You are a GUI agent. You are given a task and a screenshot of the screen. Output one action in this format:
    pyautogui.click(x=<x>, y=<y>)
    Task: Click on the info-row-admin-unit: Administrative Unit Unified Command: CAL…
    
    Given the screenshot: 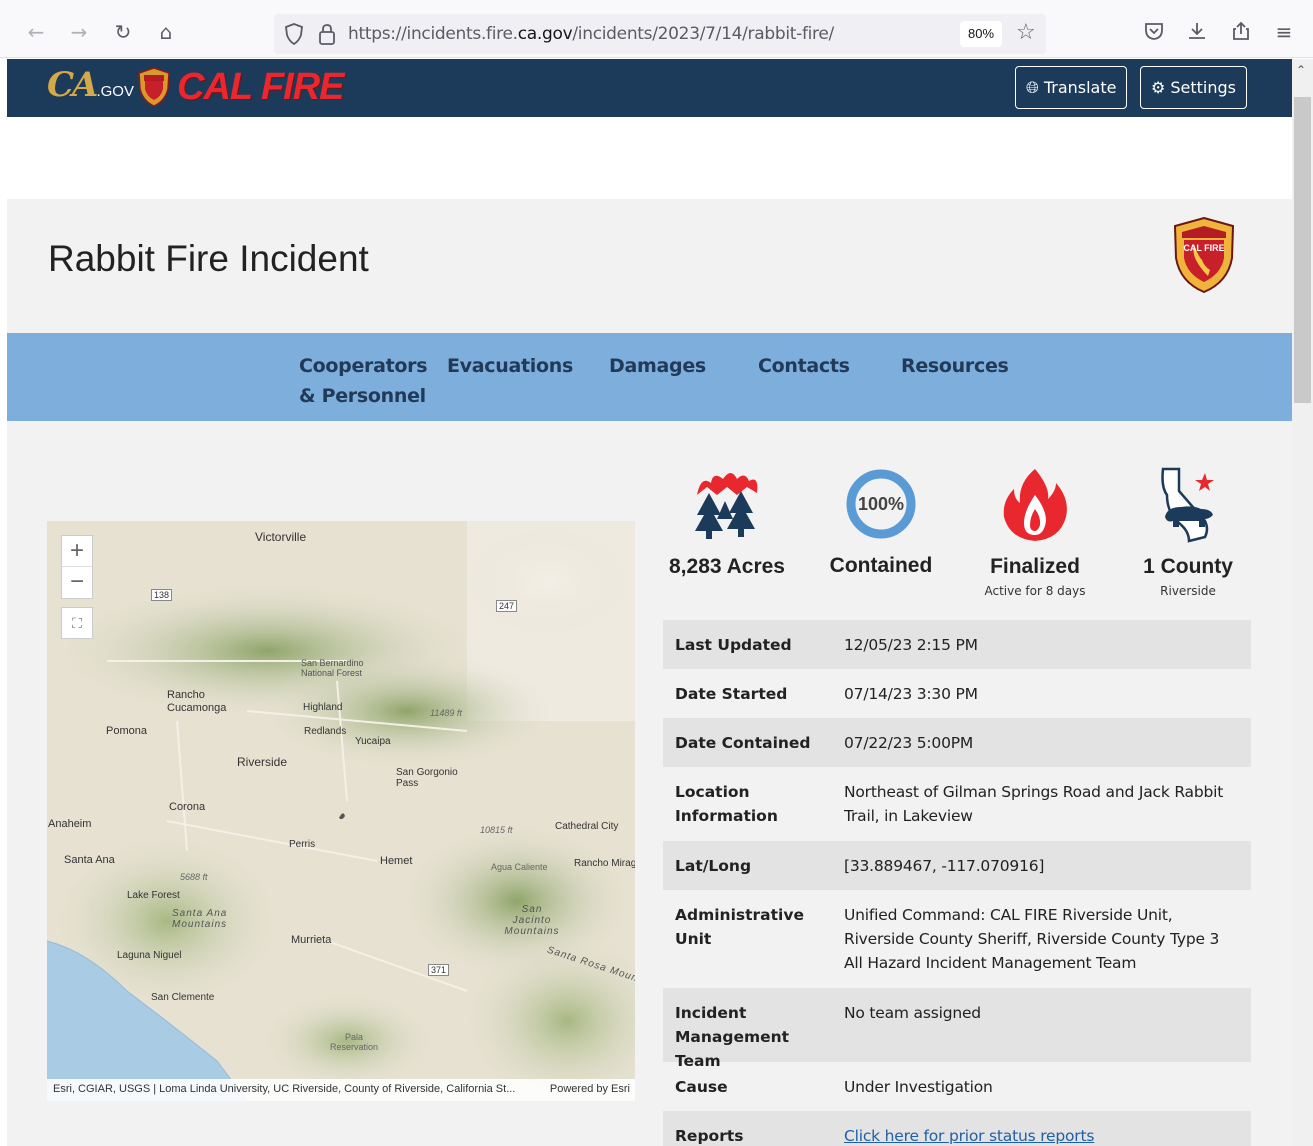 What is the action you would take?
    pyautogui.click(x=957, y=939)
    